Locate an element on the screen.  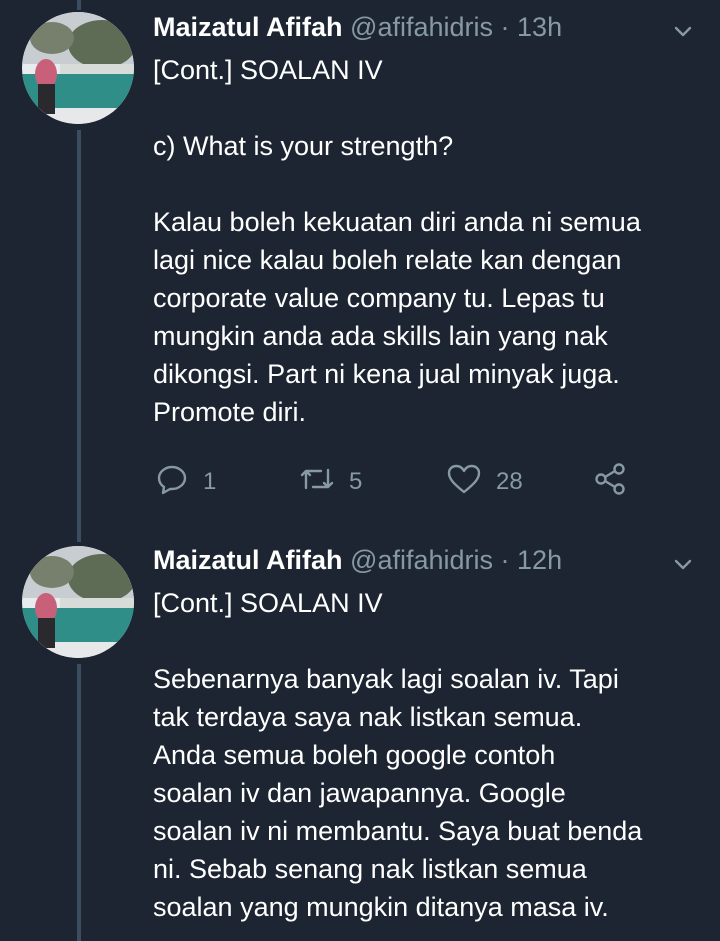
heart-icon is located at coordinates (464, 482).